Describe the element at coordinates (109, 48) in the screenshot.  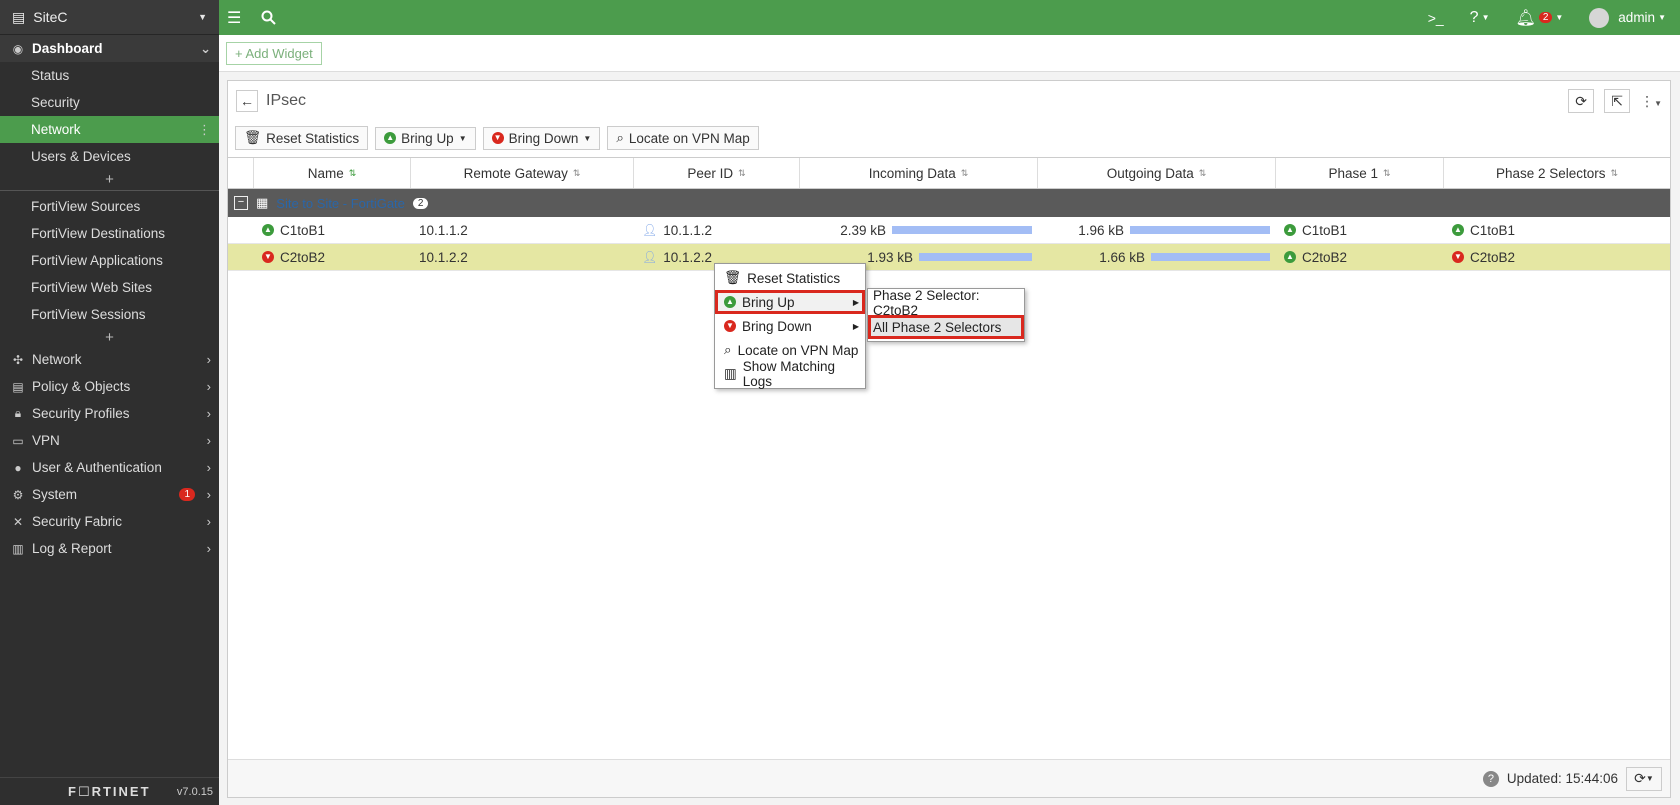
I see `nav-dashboard: ◉ Dashboard ⌄` at that location.